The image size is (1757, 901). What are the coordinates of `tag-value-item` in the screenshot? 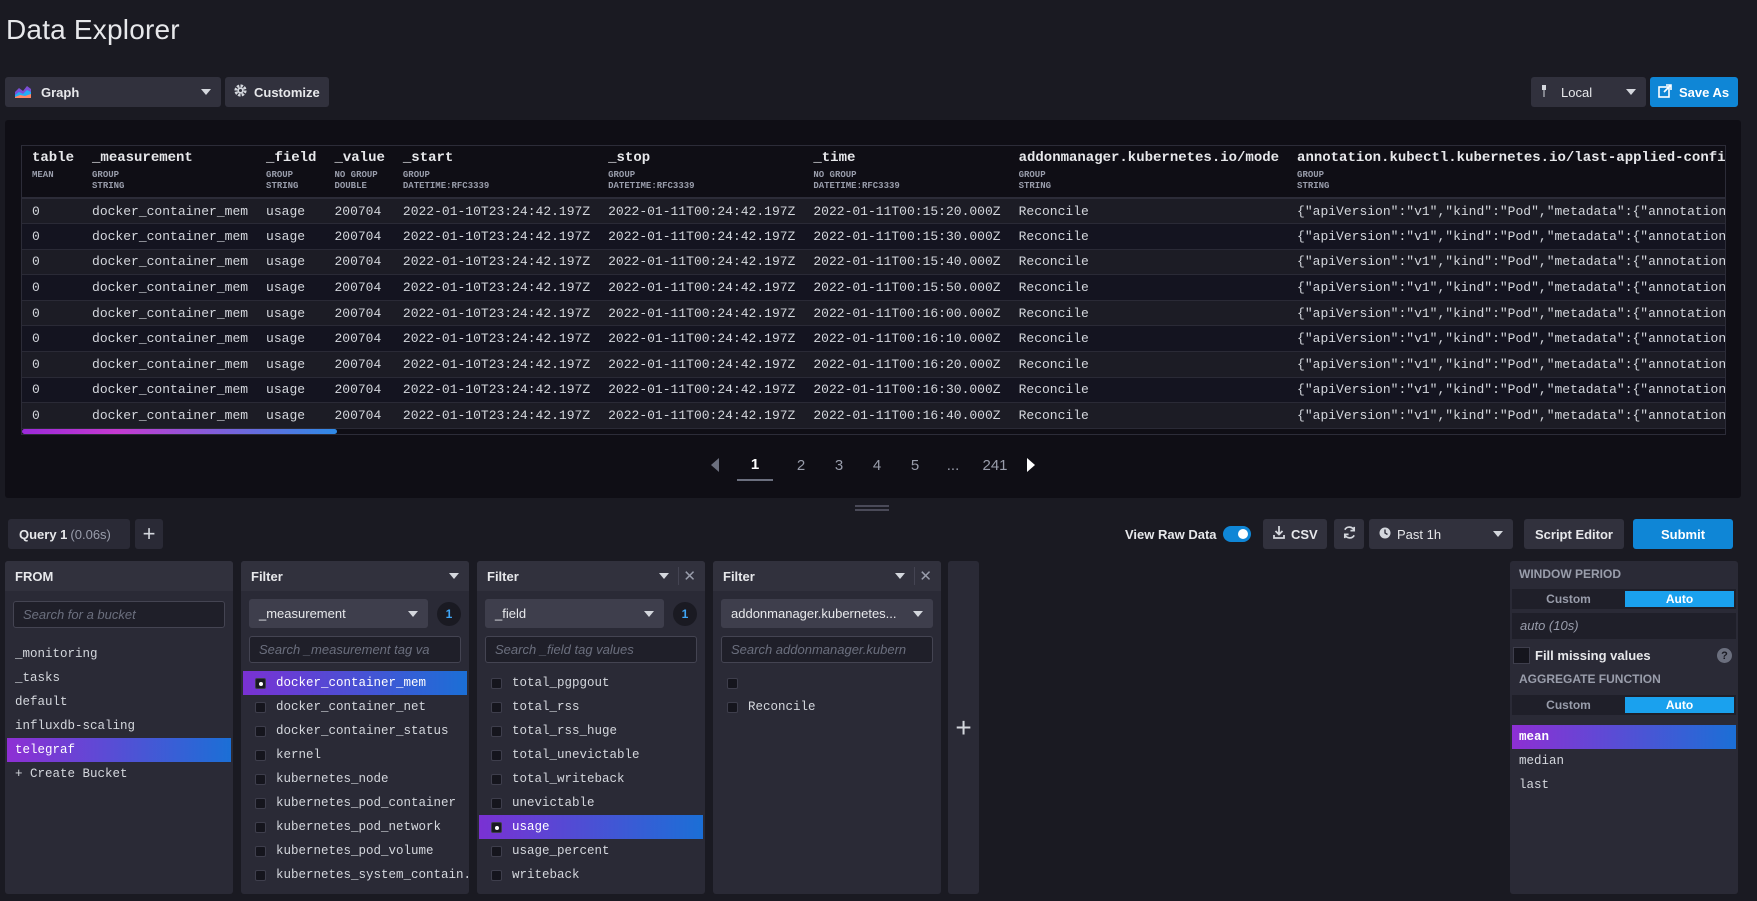 It's located at (827, 683).